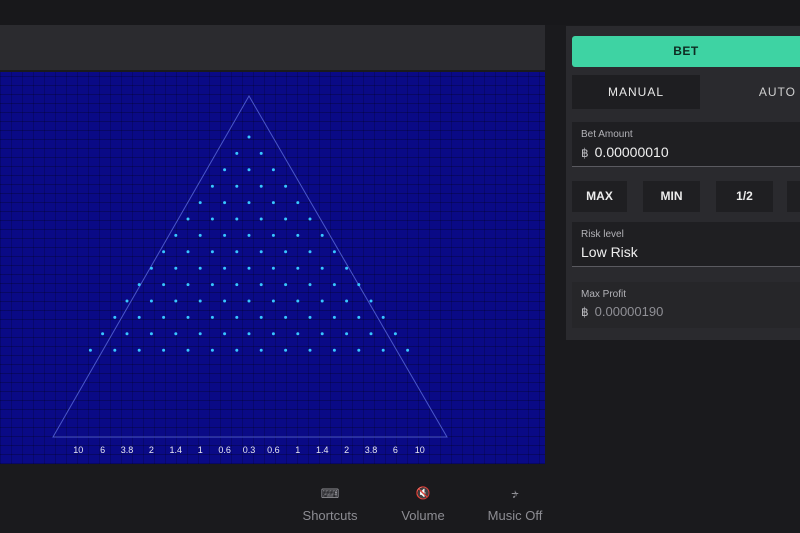 This screenshot has width=800, height=533. What do you see at coordinates (609, 252) in the screenshot?
I see `risk-level-value: Low Risk` at bounding box center [609, 252].